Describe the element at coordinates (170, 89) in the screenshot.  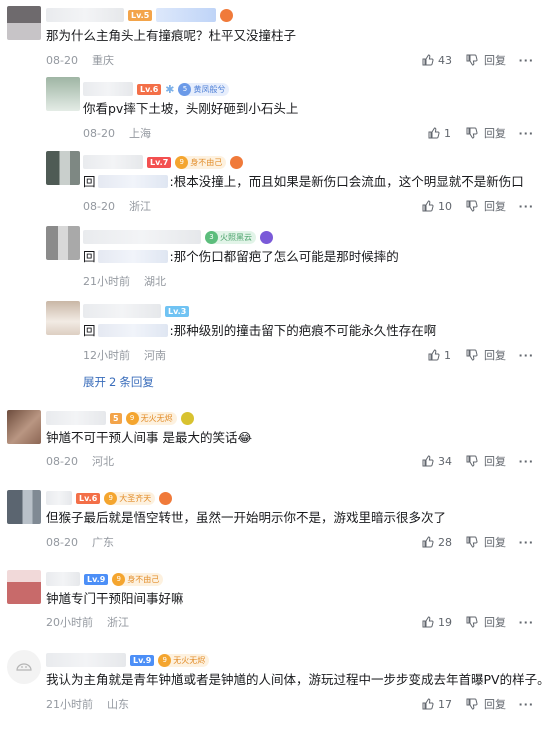
I see `bubble-icon: ✱` at that location.